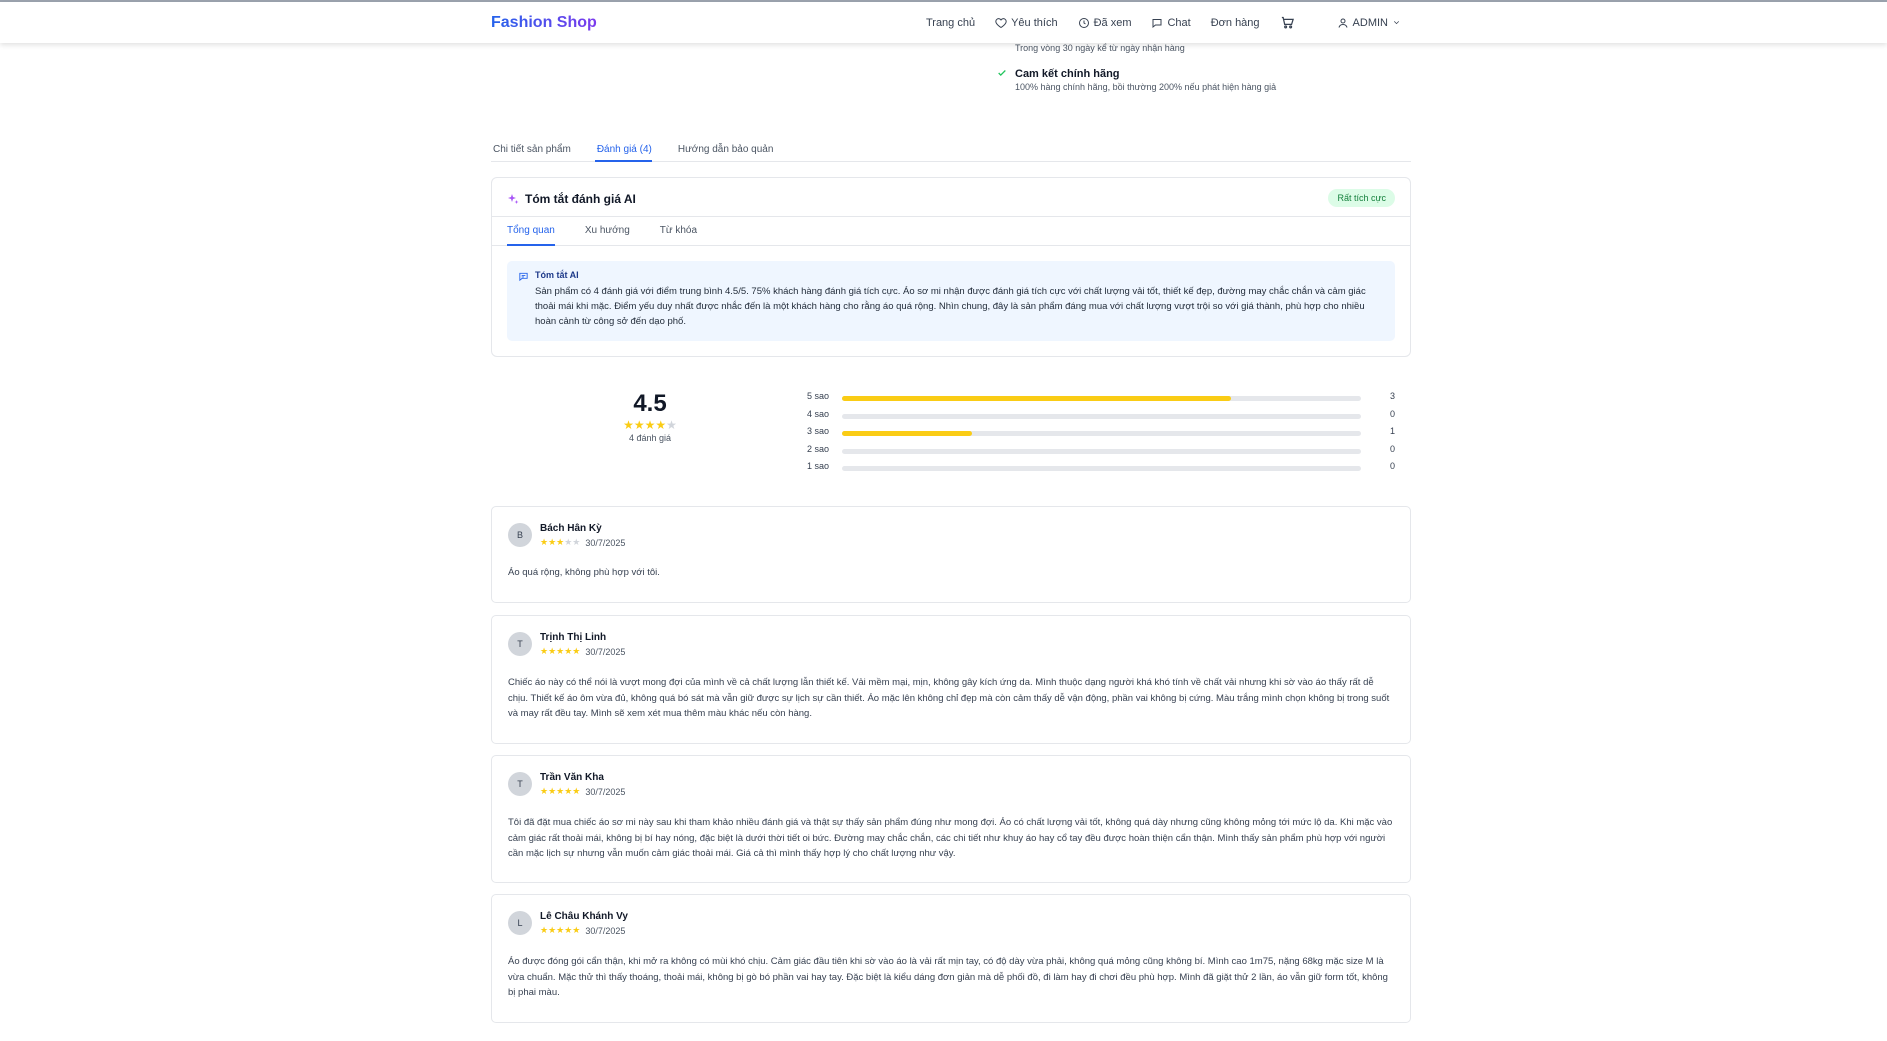  Describe the element at coordinates (572, 777) in the screenshot. I see `reviewer-name: Trần Văn Kha` at that location.